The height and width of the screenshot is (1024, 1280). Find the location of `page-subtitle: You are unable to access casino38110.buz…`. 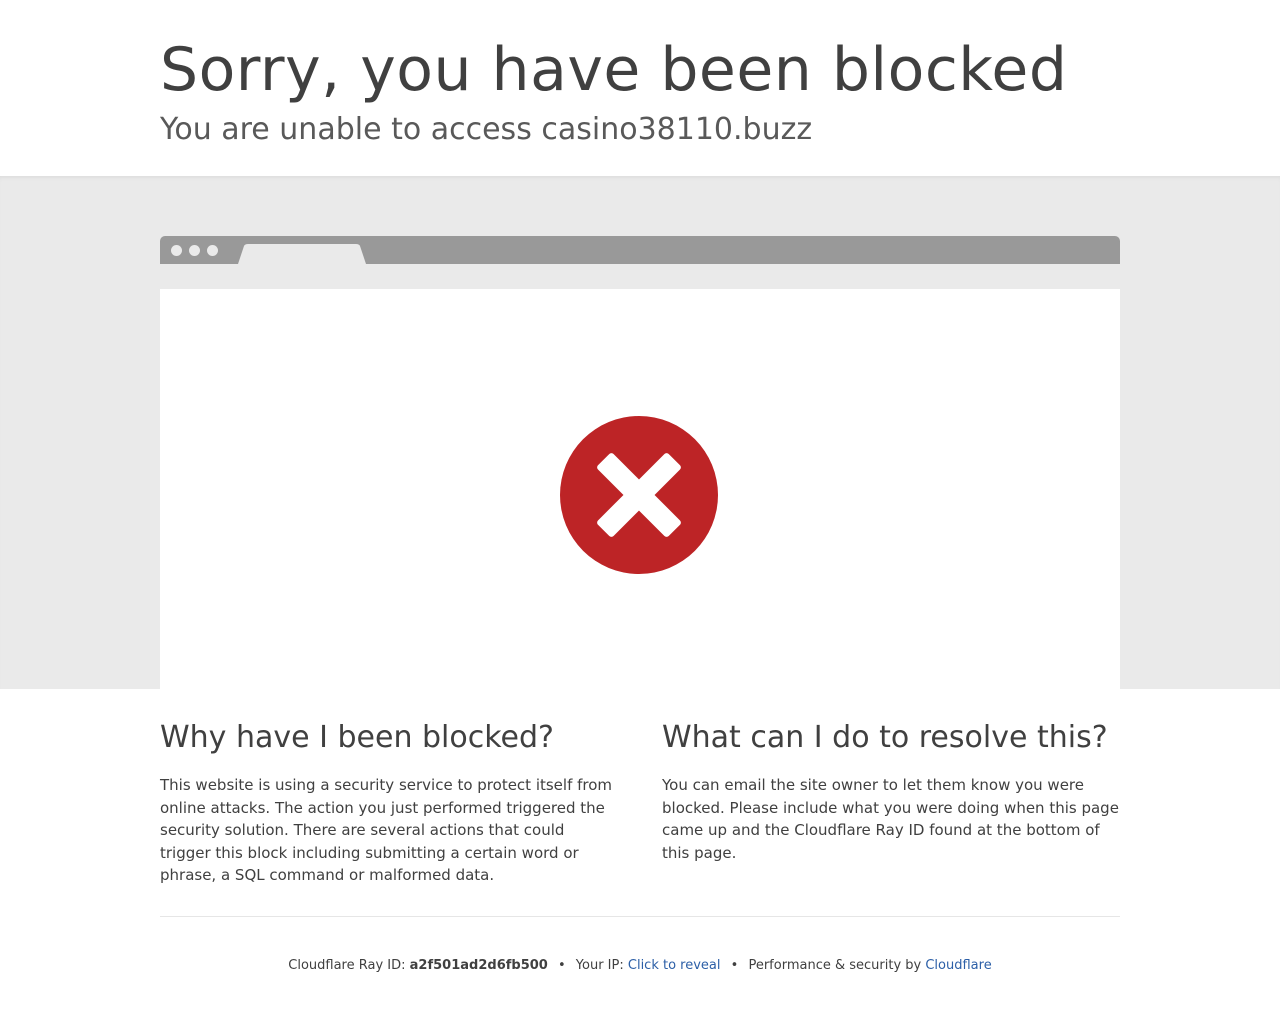

page-subtitle: You are unable to access casino38110.buz… is located at coordinates (486, 129).